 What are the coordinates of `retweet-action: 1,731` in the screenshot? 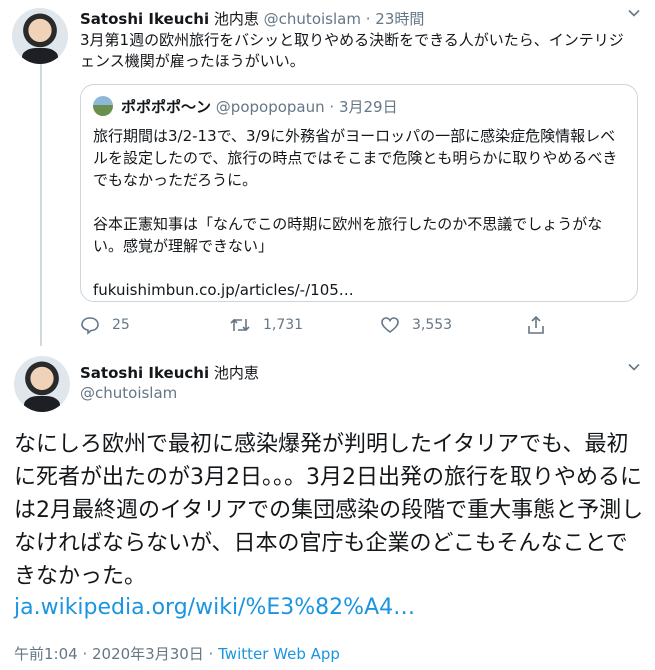 It's located at (266, 325).